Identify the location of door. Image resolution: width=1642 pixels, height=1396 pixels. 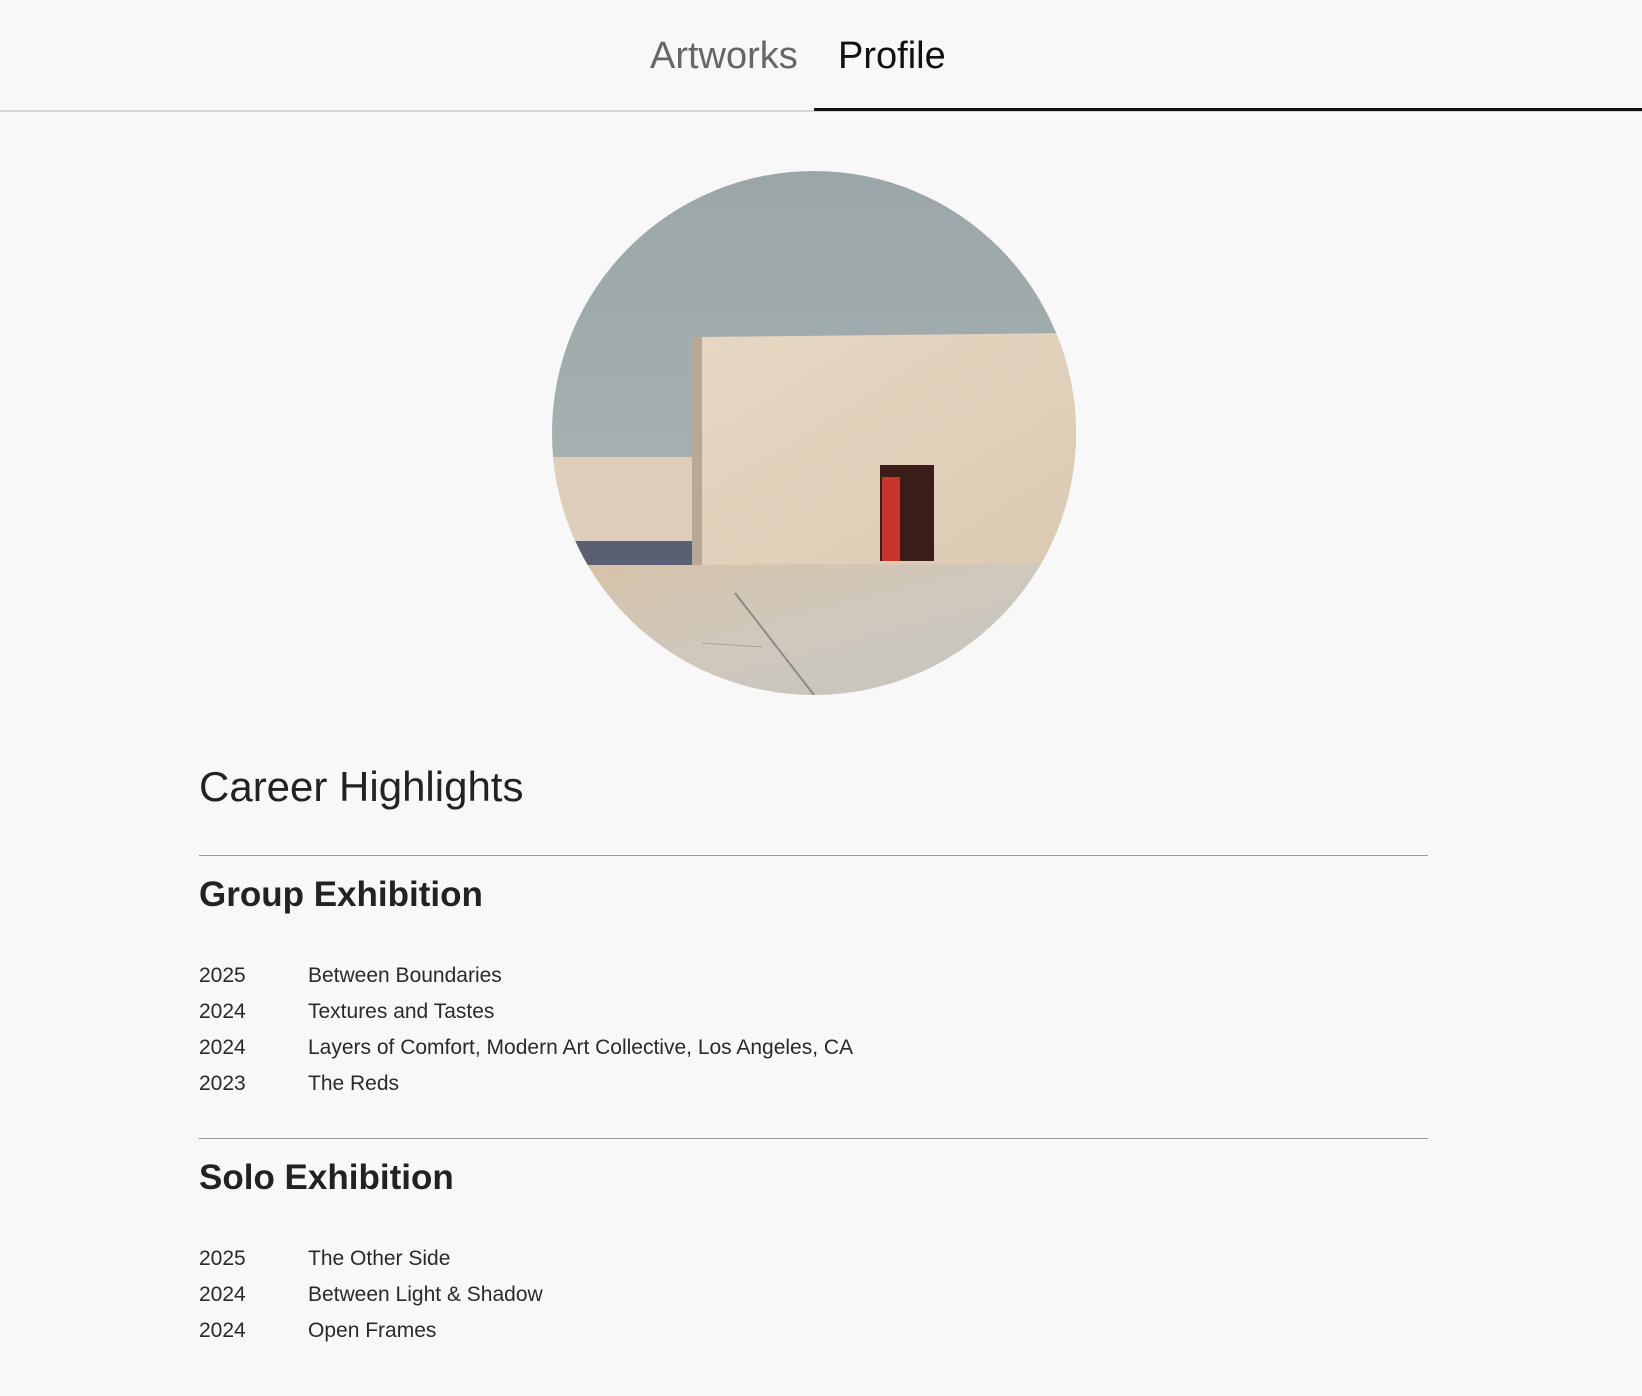
(891, 519).